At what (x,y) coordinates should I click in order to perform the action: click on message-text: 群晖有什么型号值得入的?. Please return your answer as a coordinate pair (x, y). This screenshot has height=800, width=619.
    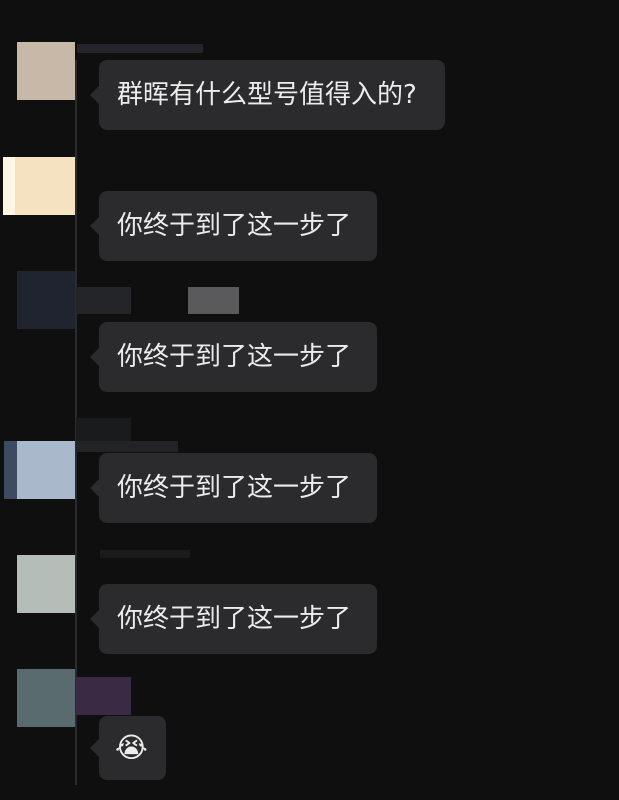
    Looking at the image, I should click on (267, 95).